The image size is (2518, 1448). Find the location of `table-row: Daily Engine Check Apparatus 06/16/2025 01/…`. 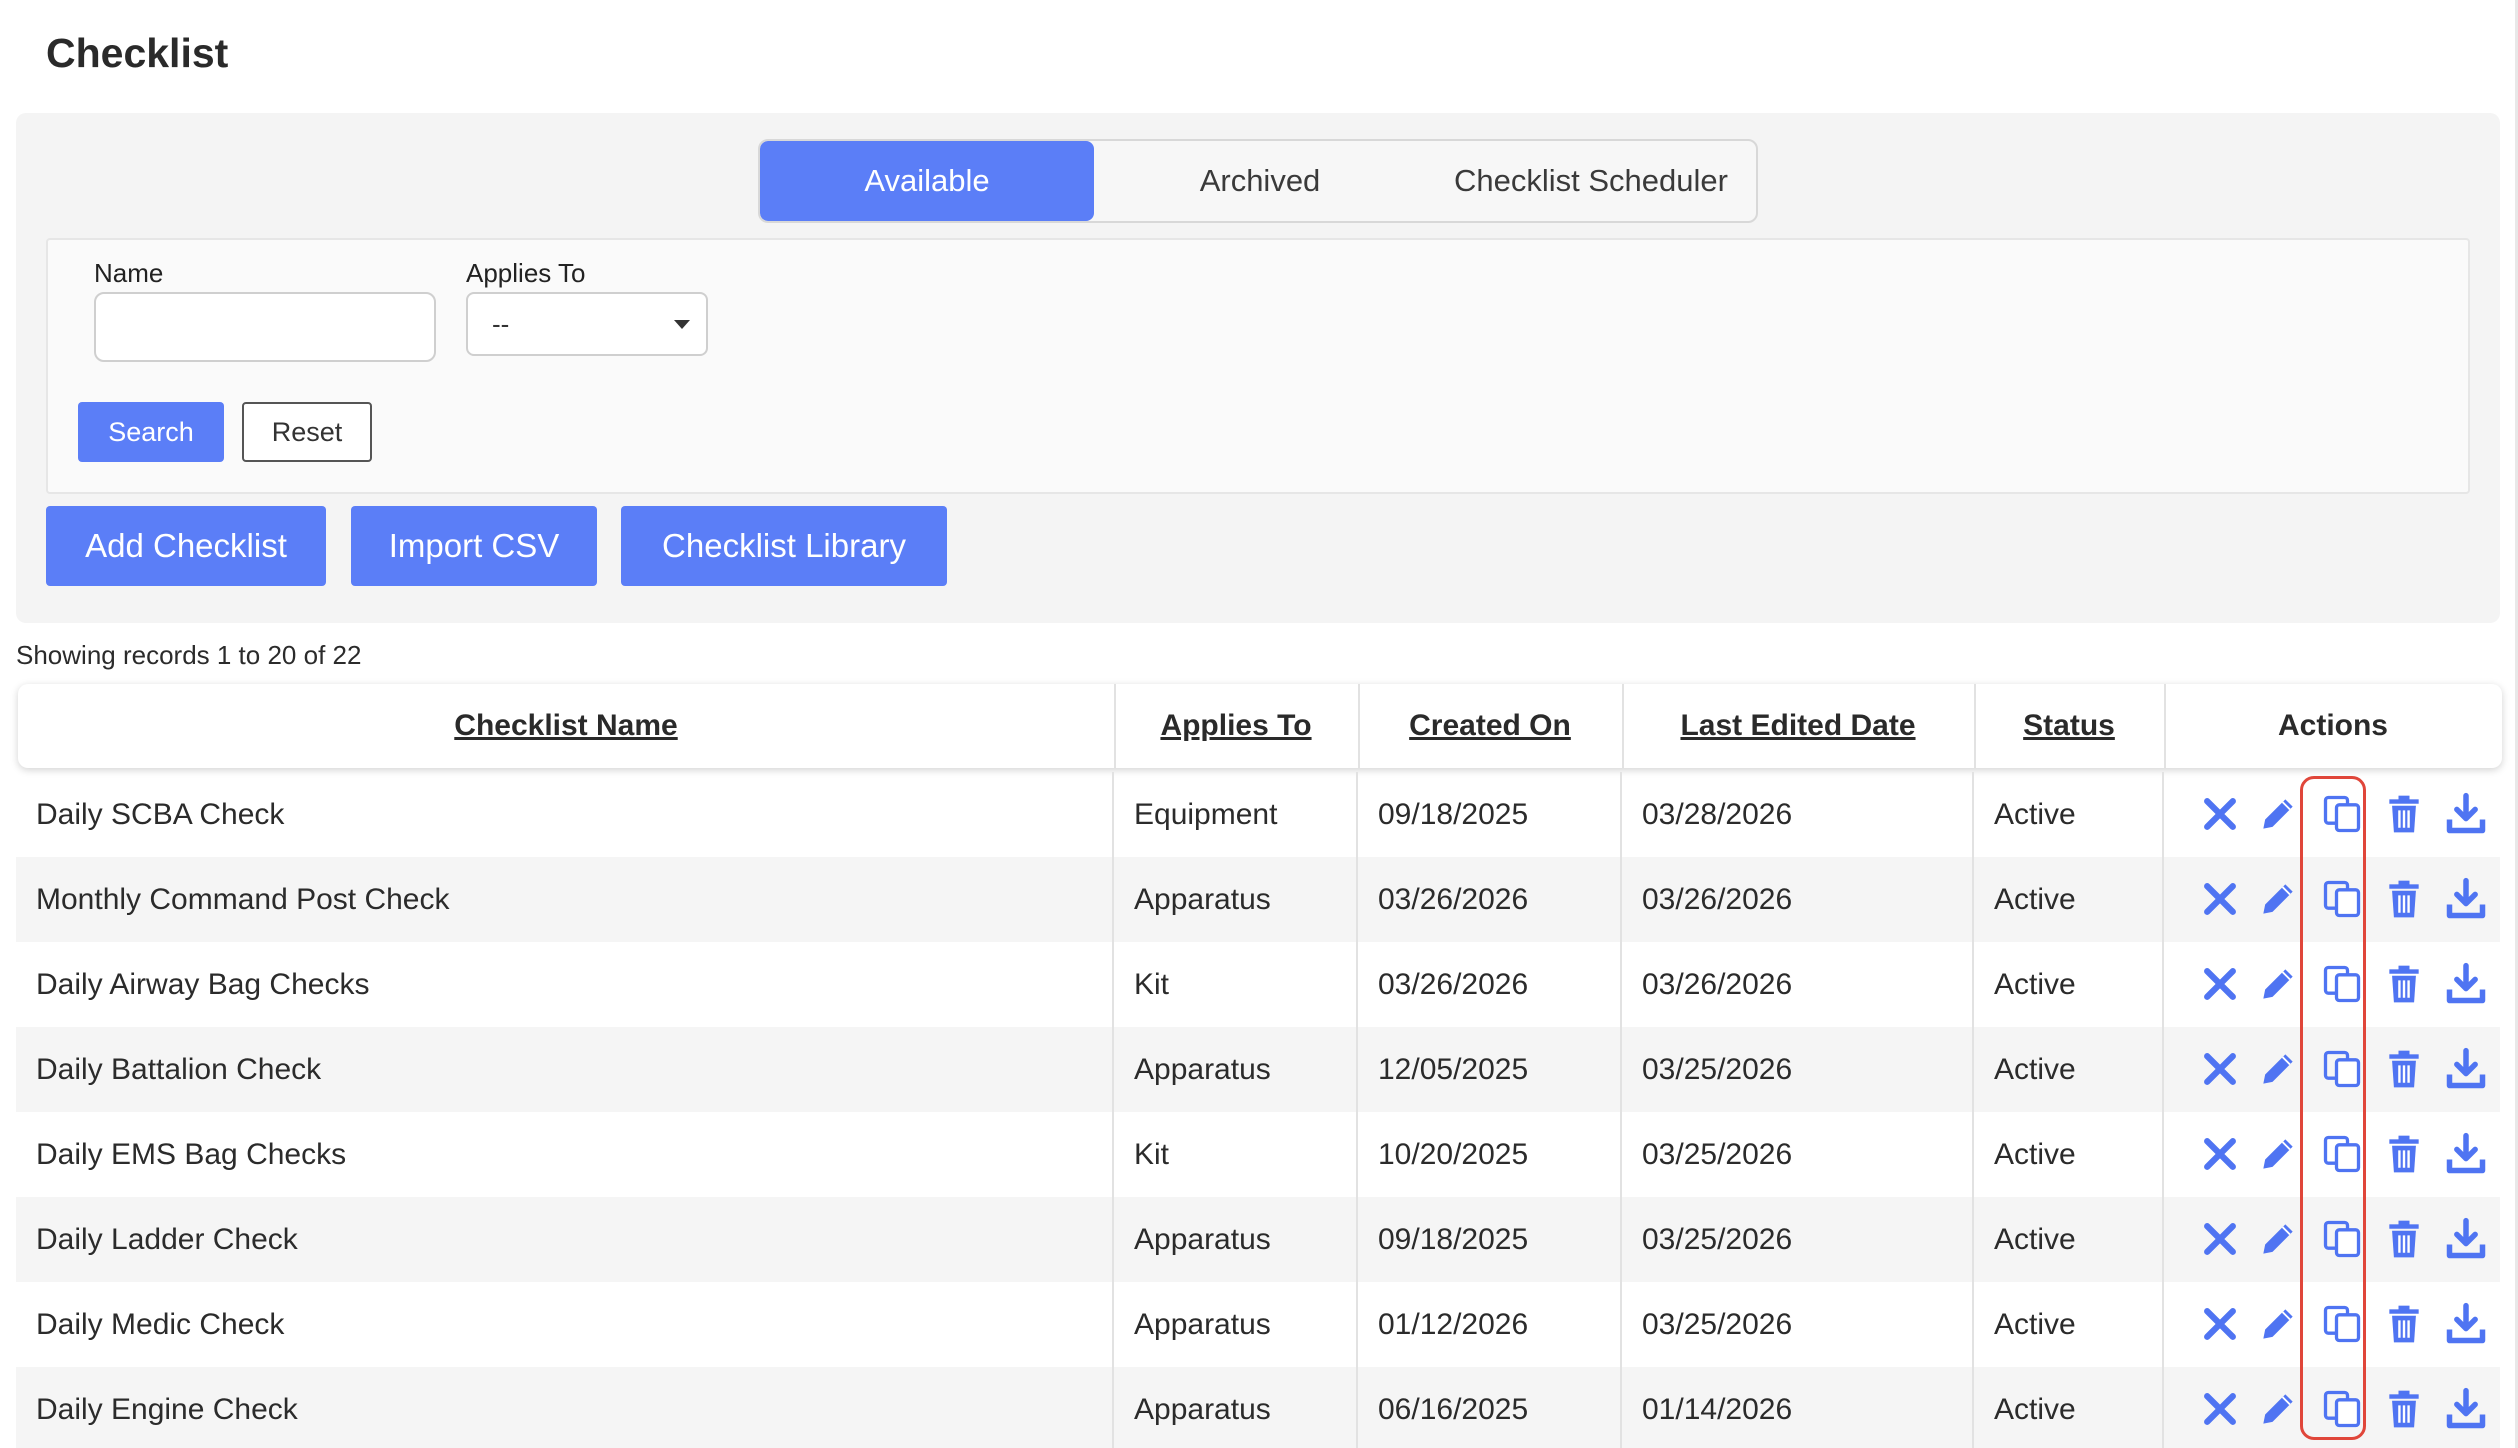

table-row: Daily Engine Check Apparatus 06/16/2025 01/… is located at coordinates (1258, 1407).